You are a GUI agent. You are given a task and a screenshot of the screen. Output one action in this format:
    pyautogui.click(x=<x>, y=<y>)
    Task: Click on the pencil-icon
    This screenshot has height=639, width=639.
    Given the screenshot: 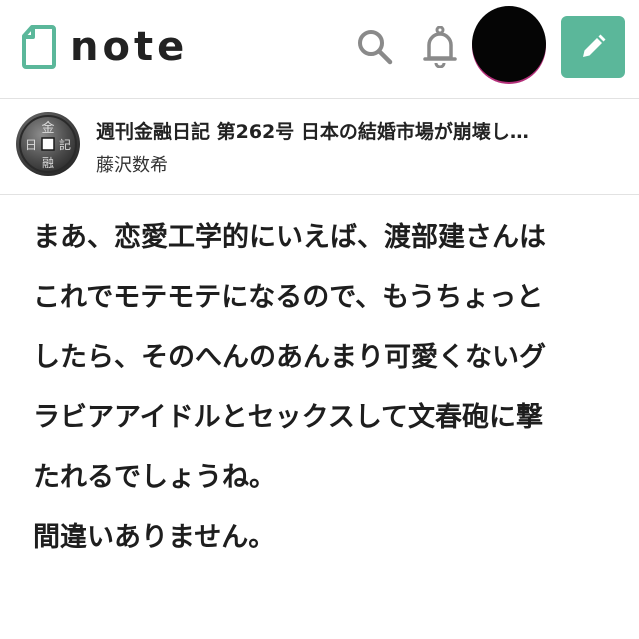 What is the action you would take?
    pyautogui.click(x=594, y=45)
    